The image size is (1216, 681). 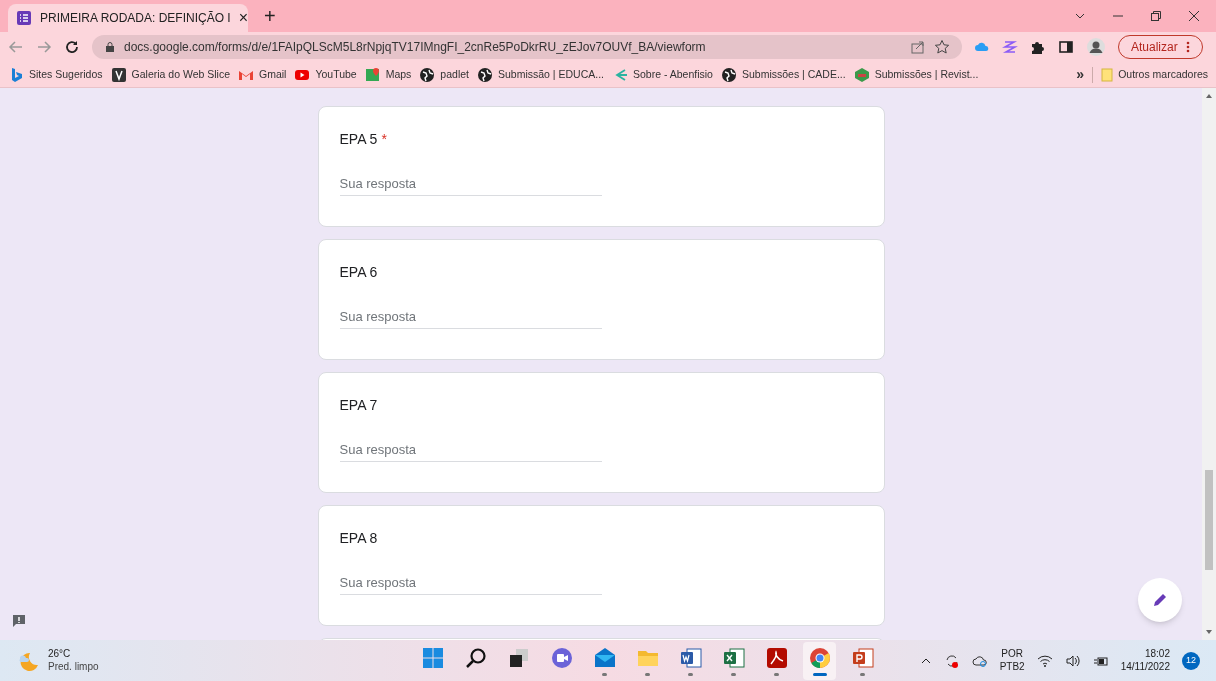 What do you see at coordinates (690, 657) in the screenshot?
I see `word-icon` at bounding box center [690, 657].